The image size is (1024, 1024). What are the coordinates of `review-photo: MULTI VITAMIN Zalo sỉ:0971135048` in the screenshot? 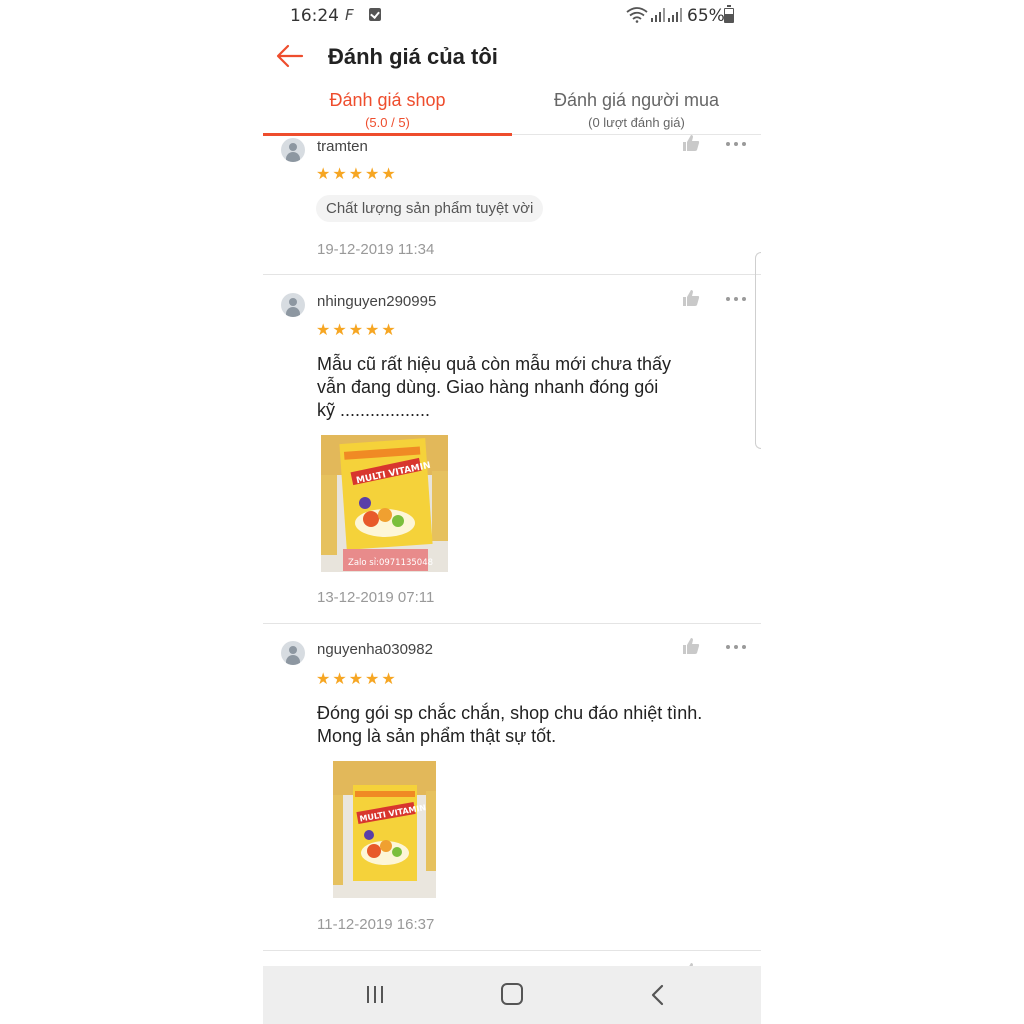 It's located at (384, 503).